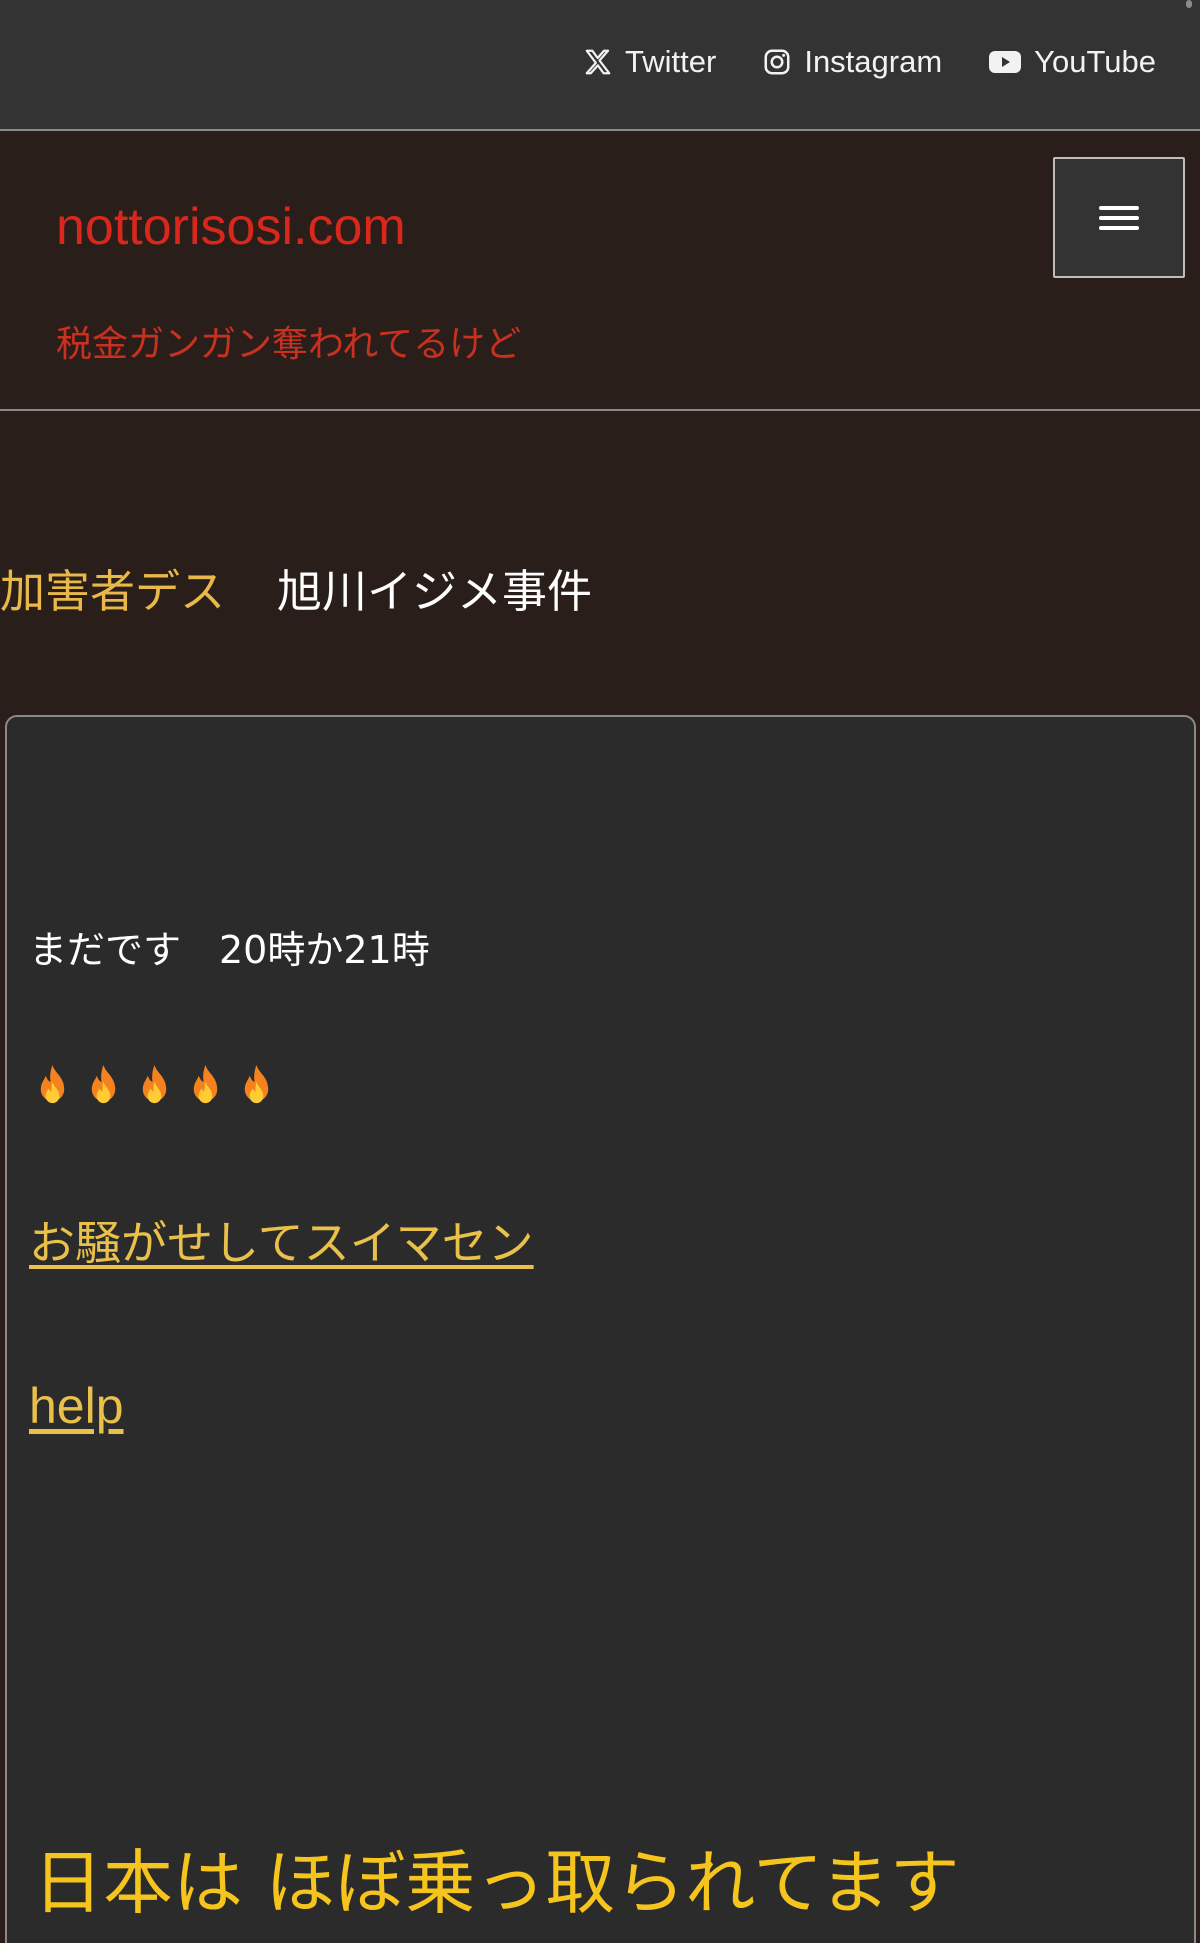 The width and height of the screenshot is (1200, 1943). What do you see at coordinates (496, 1883) in the screenshot?
I see `headline-text: 日本は ほぼ乗っ取られてます` at bounding box center [496, 1883].